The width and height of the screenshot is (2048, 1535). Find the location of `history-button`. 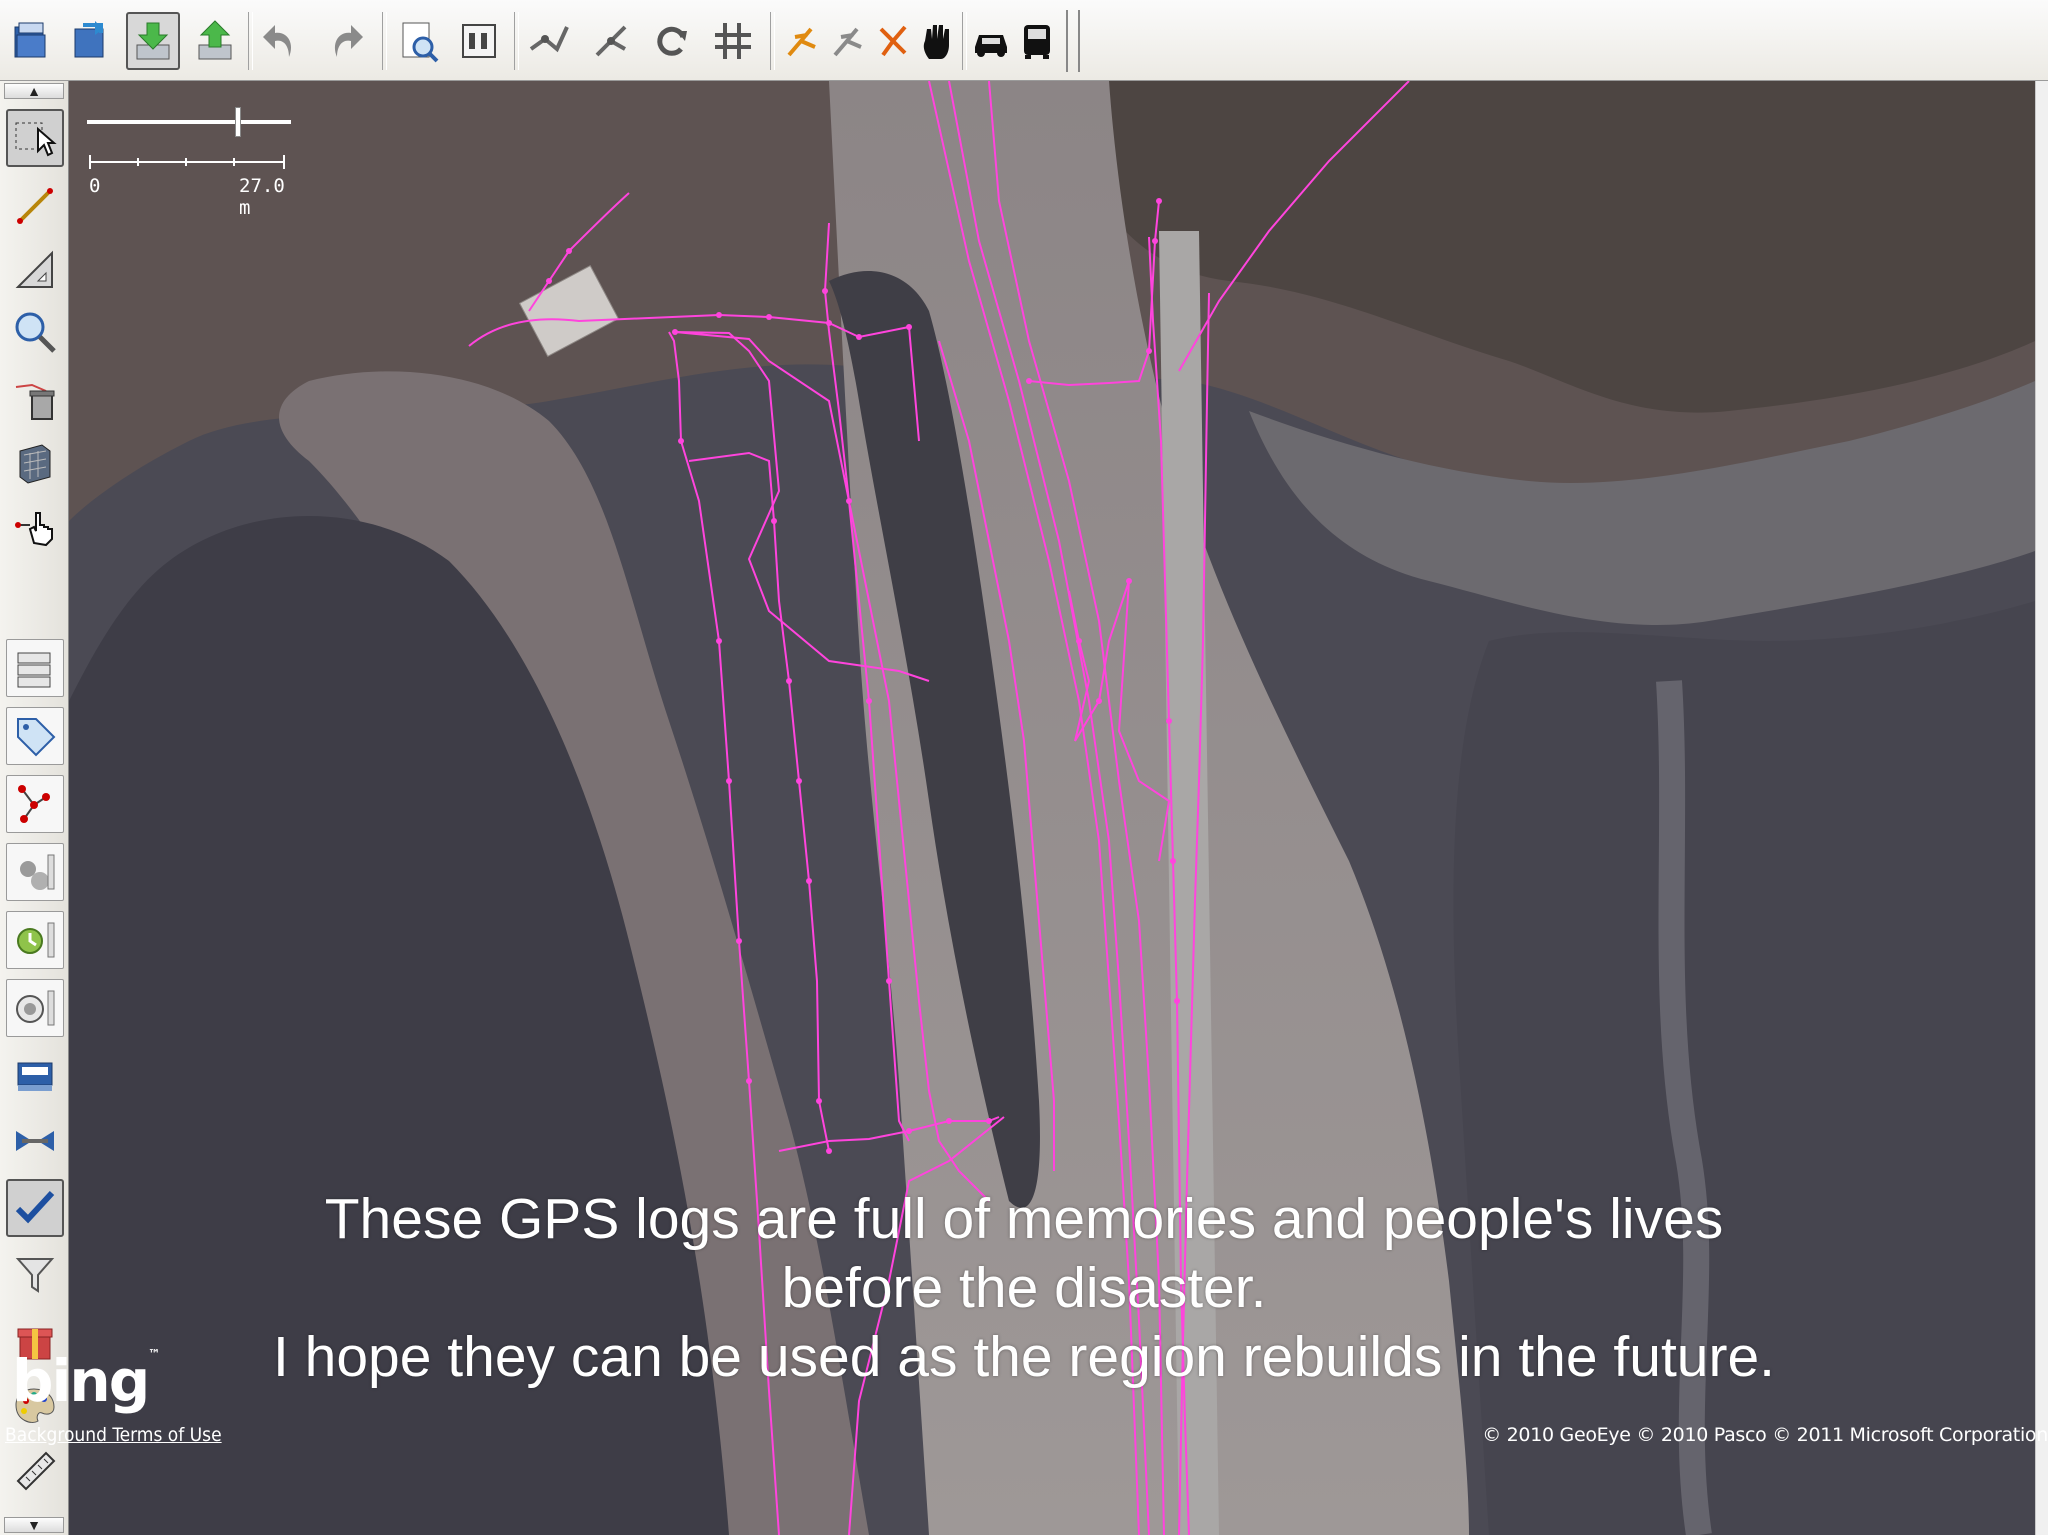

history-button is located at coordinates (35, 940).